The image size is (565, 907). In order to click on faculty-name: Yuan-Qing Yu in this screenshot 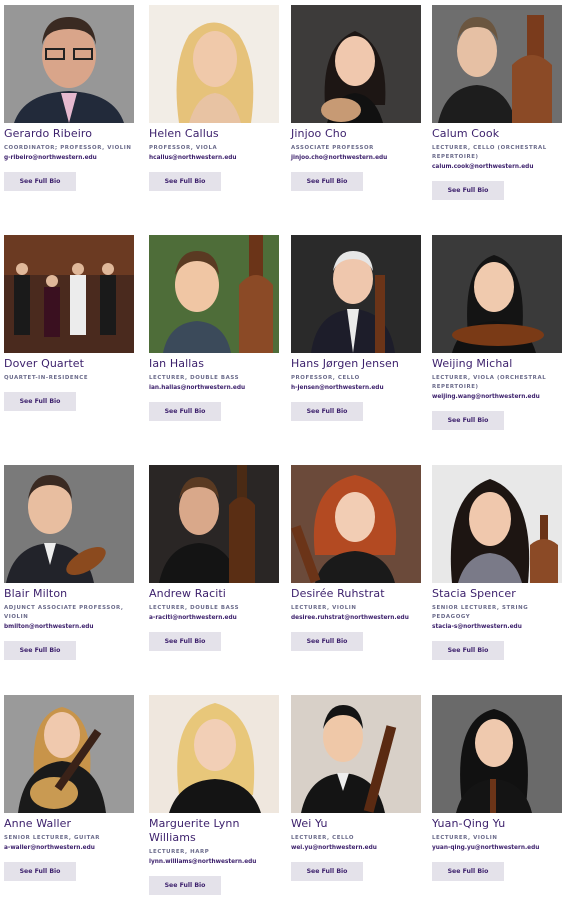, I will do `click(498, 824)`.